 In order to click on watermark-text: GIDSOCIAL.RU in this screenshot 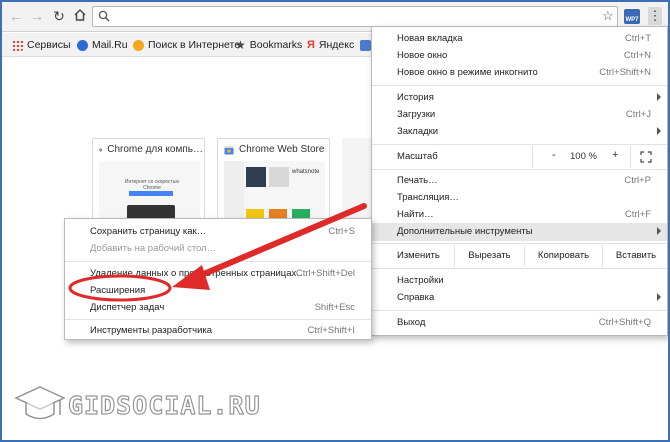, I will do `click(164, 405)`.